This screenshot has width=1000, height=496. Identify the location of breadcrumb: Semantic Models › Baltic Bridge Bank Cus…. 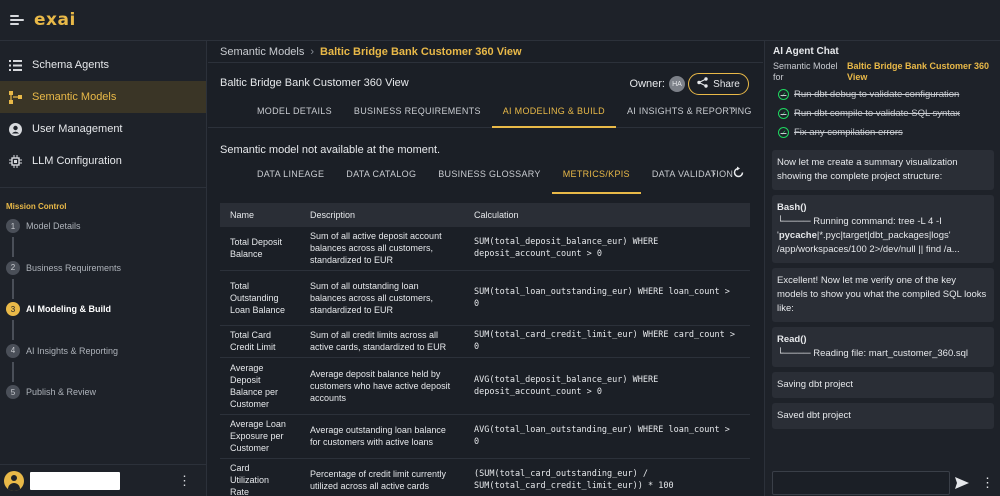
(485, 52).